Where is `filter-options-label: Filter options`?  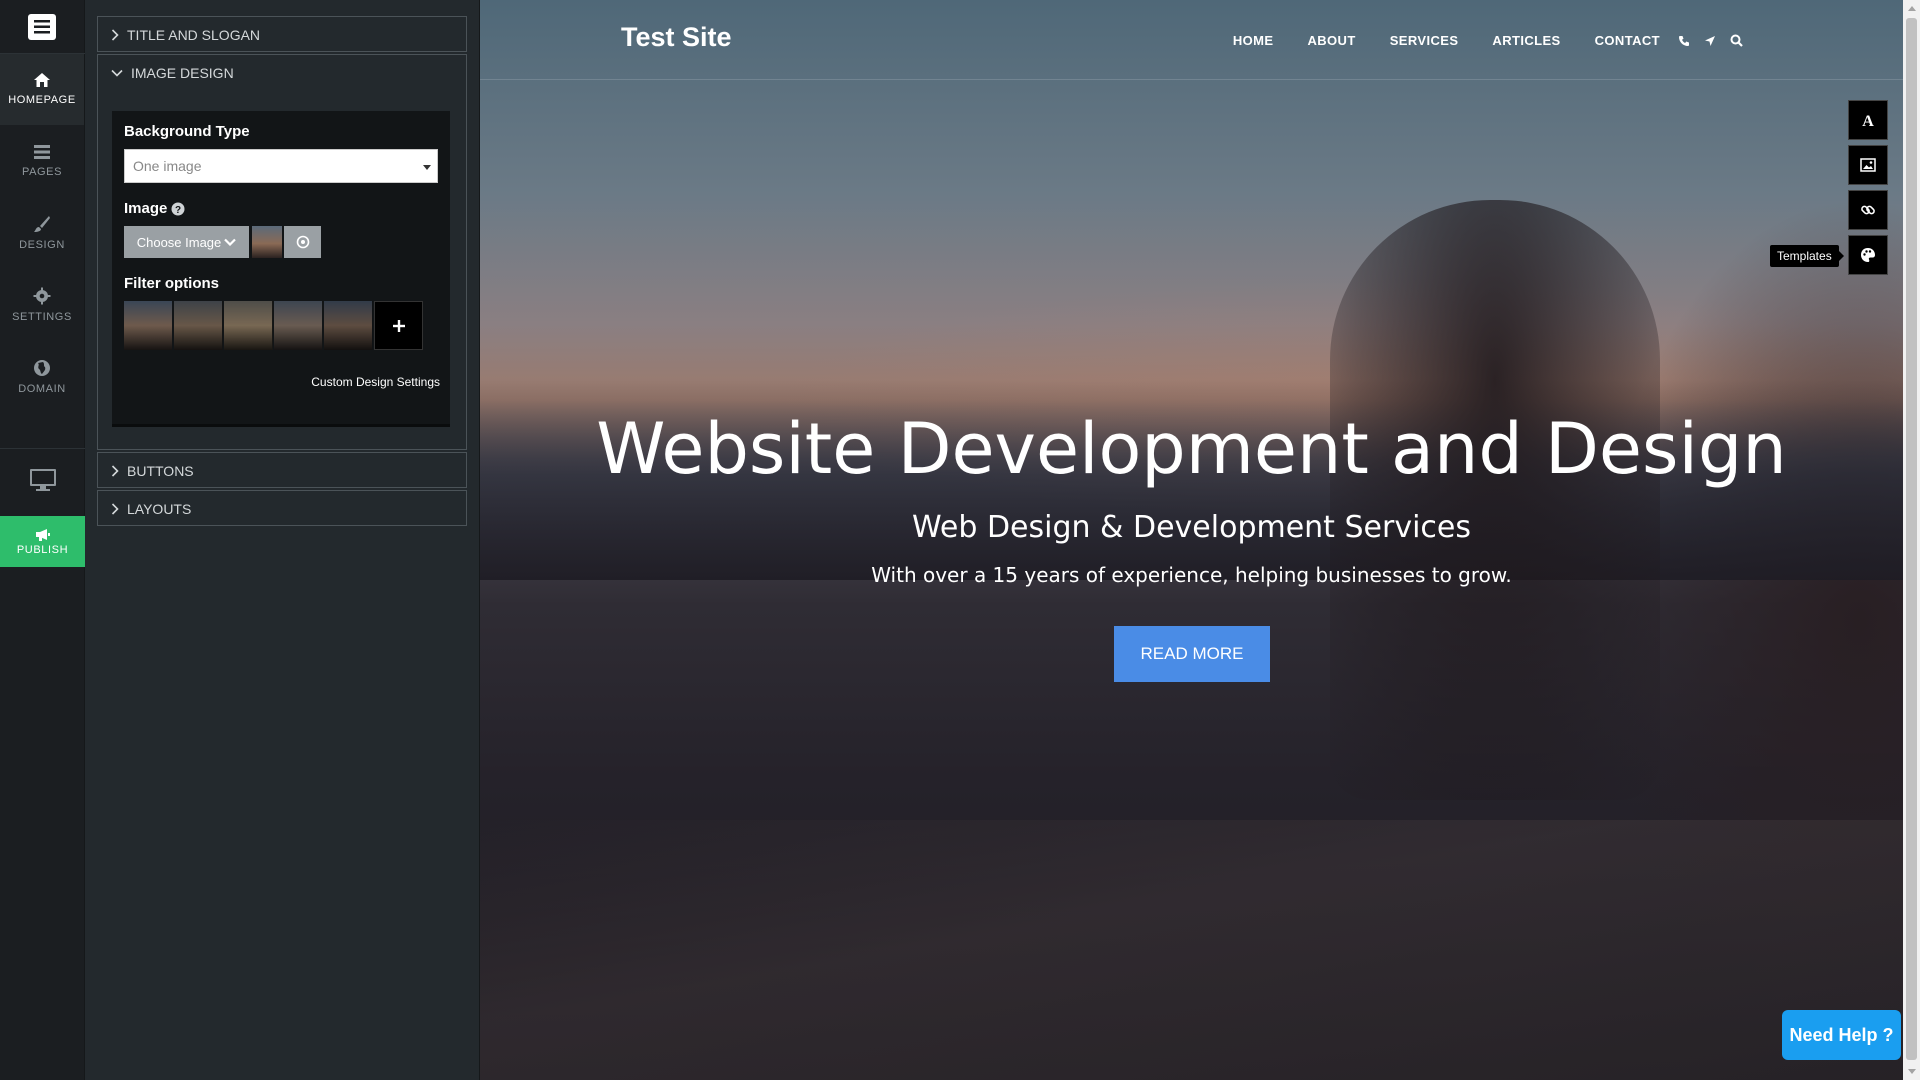
filter-options-label: Filter options is located at coordinates (171, 283).